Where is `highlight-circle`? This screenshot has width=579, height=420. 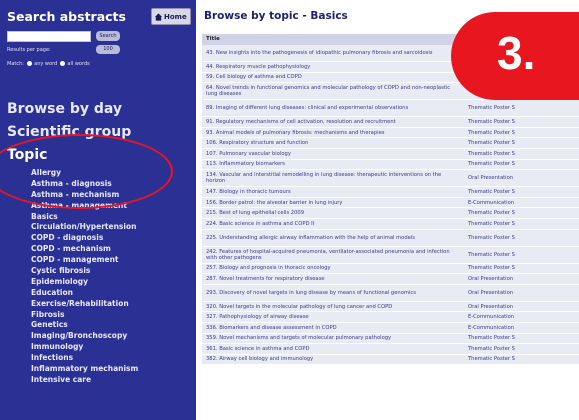
highlight-circle is located at coordinates (86, 171).